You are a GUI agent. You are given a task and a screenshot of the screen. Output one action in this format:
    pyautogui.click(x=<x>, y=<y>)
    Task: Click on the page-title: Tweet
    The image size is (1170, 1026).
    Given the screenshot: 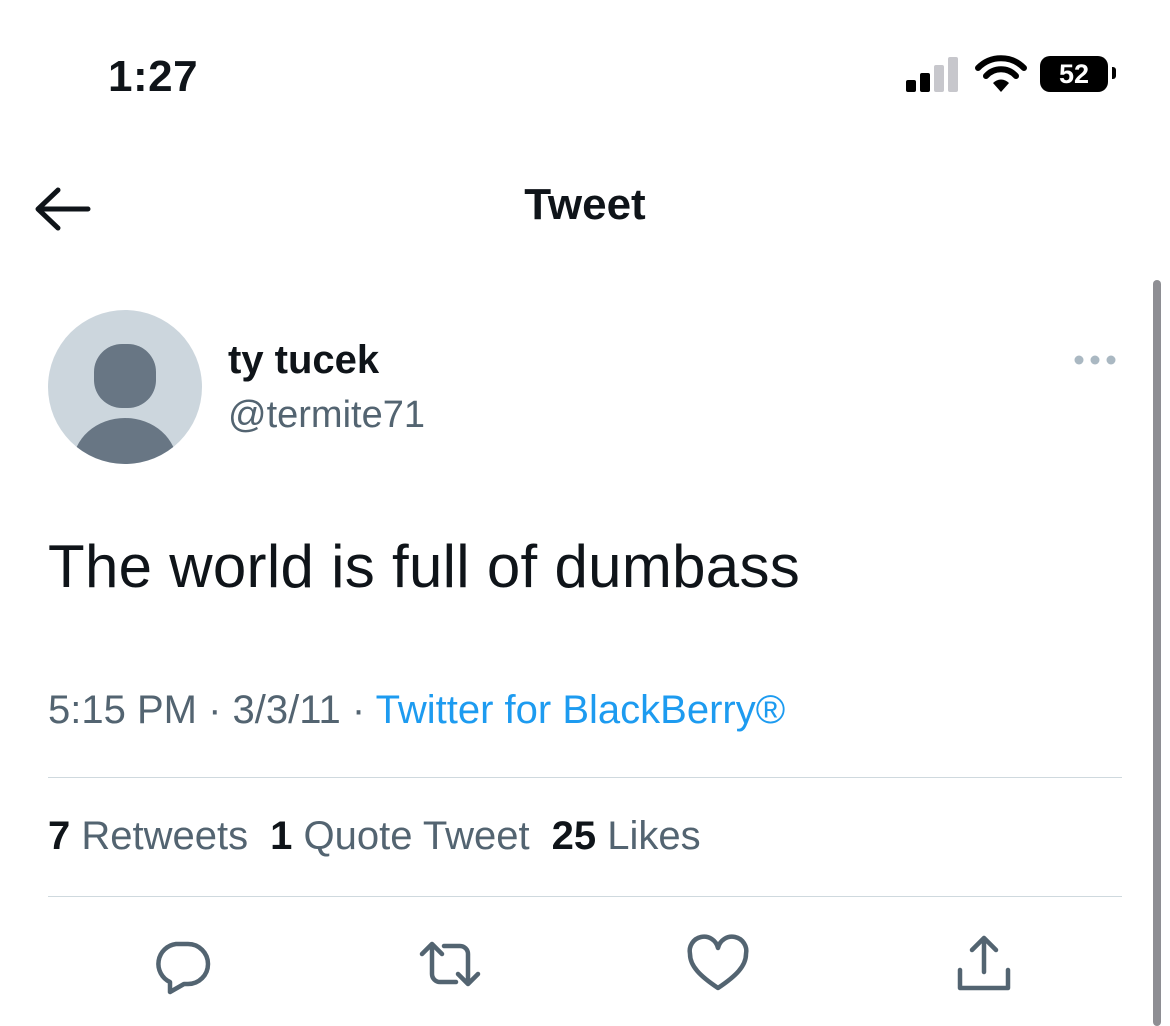 What is the action you would take?
    pyautogui.click(x=585, y=204)
    